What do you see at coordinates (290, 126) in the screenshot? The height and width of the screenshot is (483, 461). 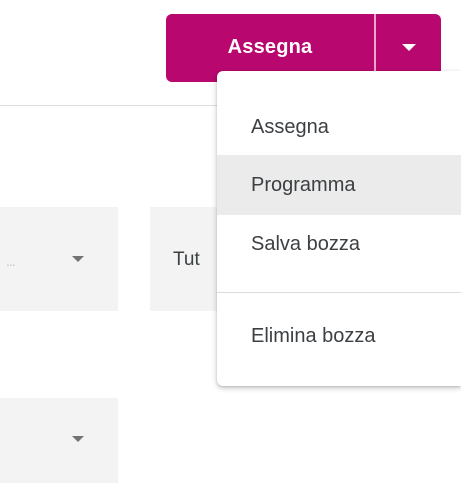 I see `menu-item-label: Assegna` at bounding box center [290, 126].